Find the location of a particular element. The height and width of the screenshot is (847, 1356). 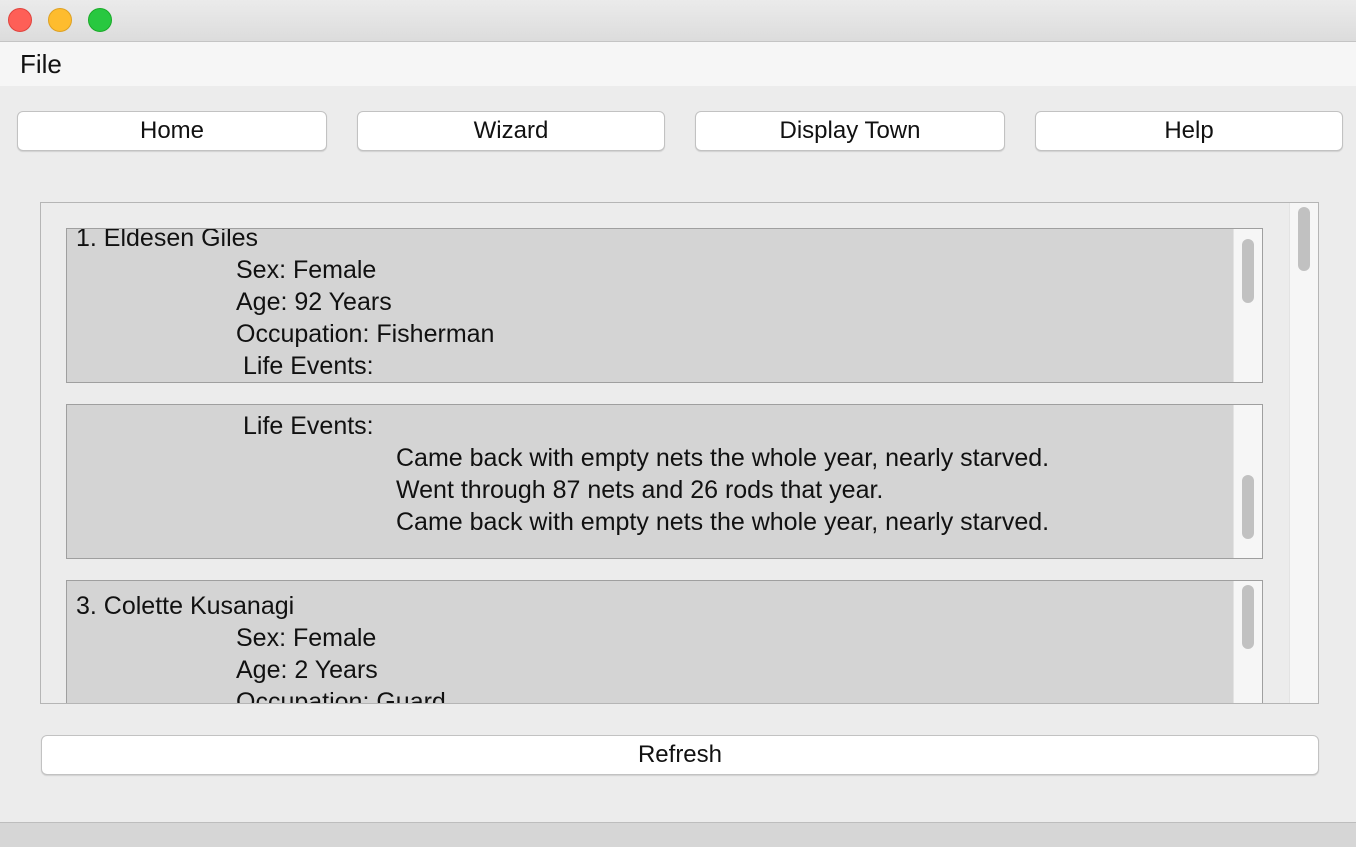

wizard-button: Wizard is located at coordinates (511, 131).